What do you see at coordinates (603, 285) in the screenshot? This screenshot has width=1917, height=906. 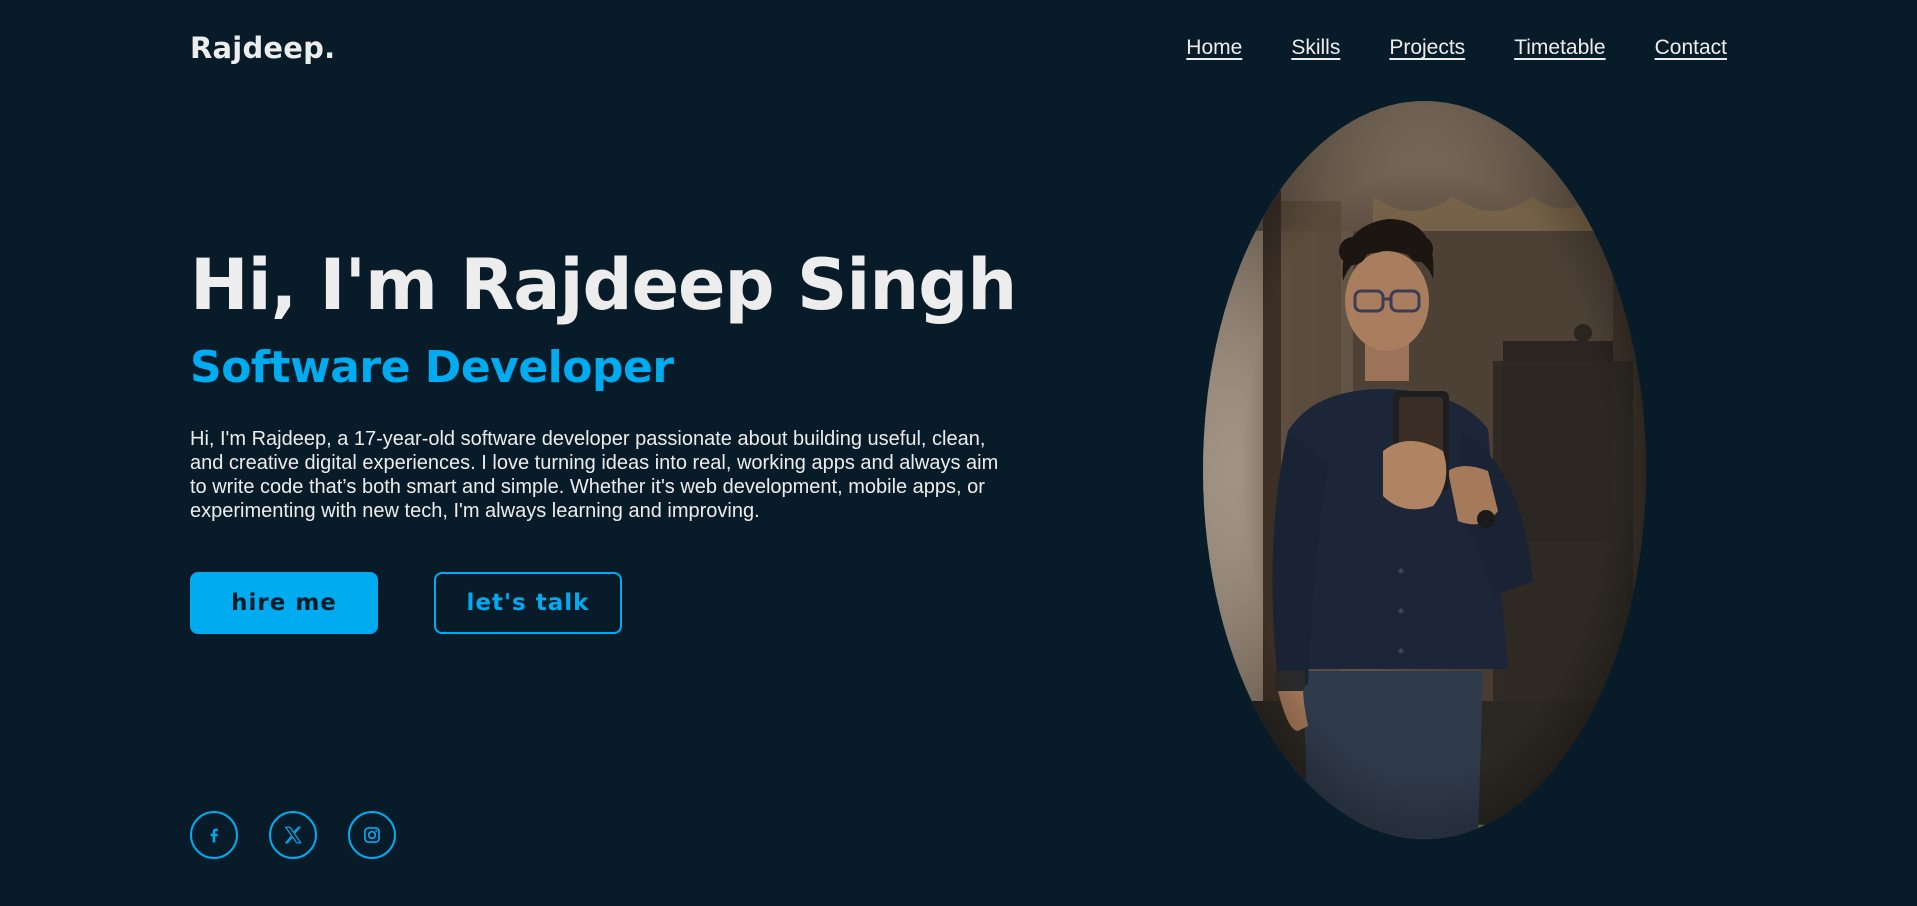 I see `hero-heading: Hi, I'm Rajdeep Singh` at bounding box center [603, 285].